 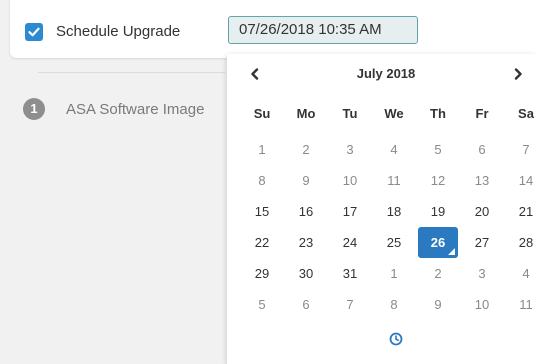 What do you see at coordinates (438, 242) in the screenshot?
I see `calendar-day-selected: 26` at bounding box center [438, 242].